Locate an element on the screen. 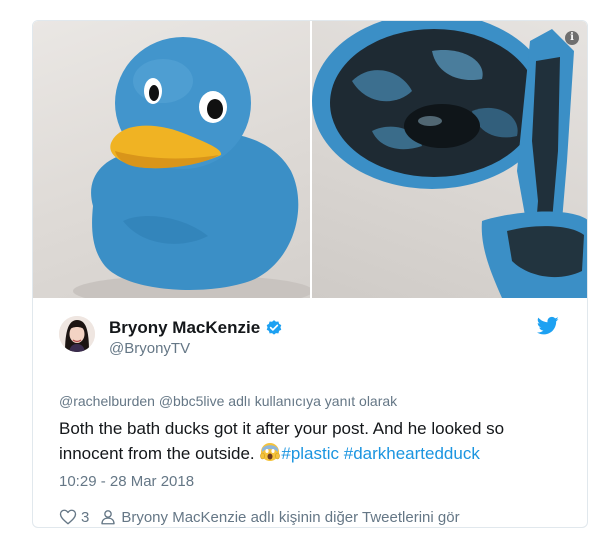 The image size is (608, 555). avatar is located at coordinates (77, 334).